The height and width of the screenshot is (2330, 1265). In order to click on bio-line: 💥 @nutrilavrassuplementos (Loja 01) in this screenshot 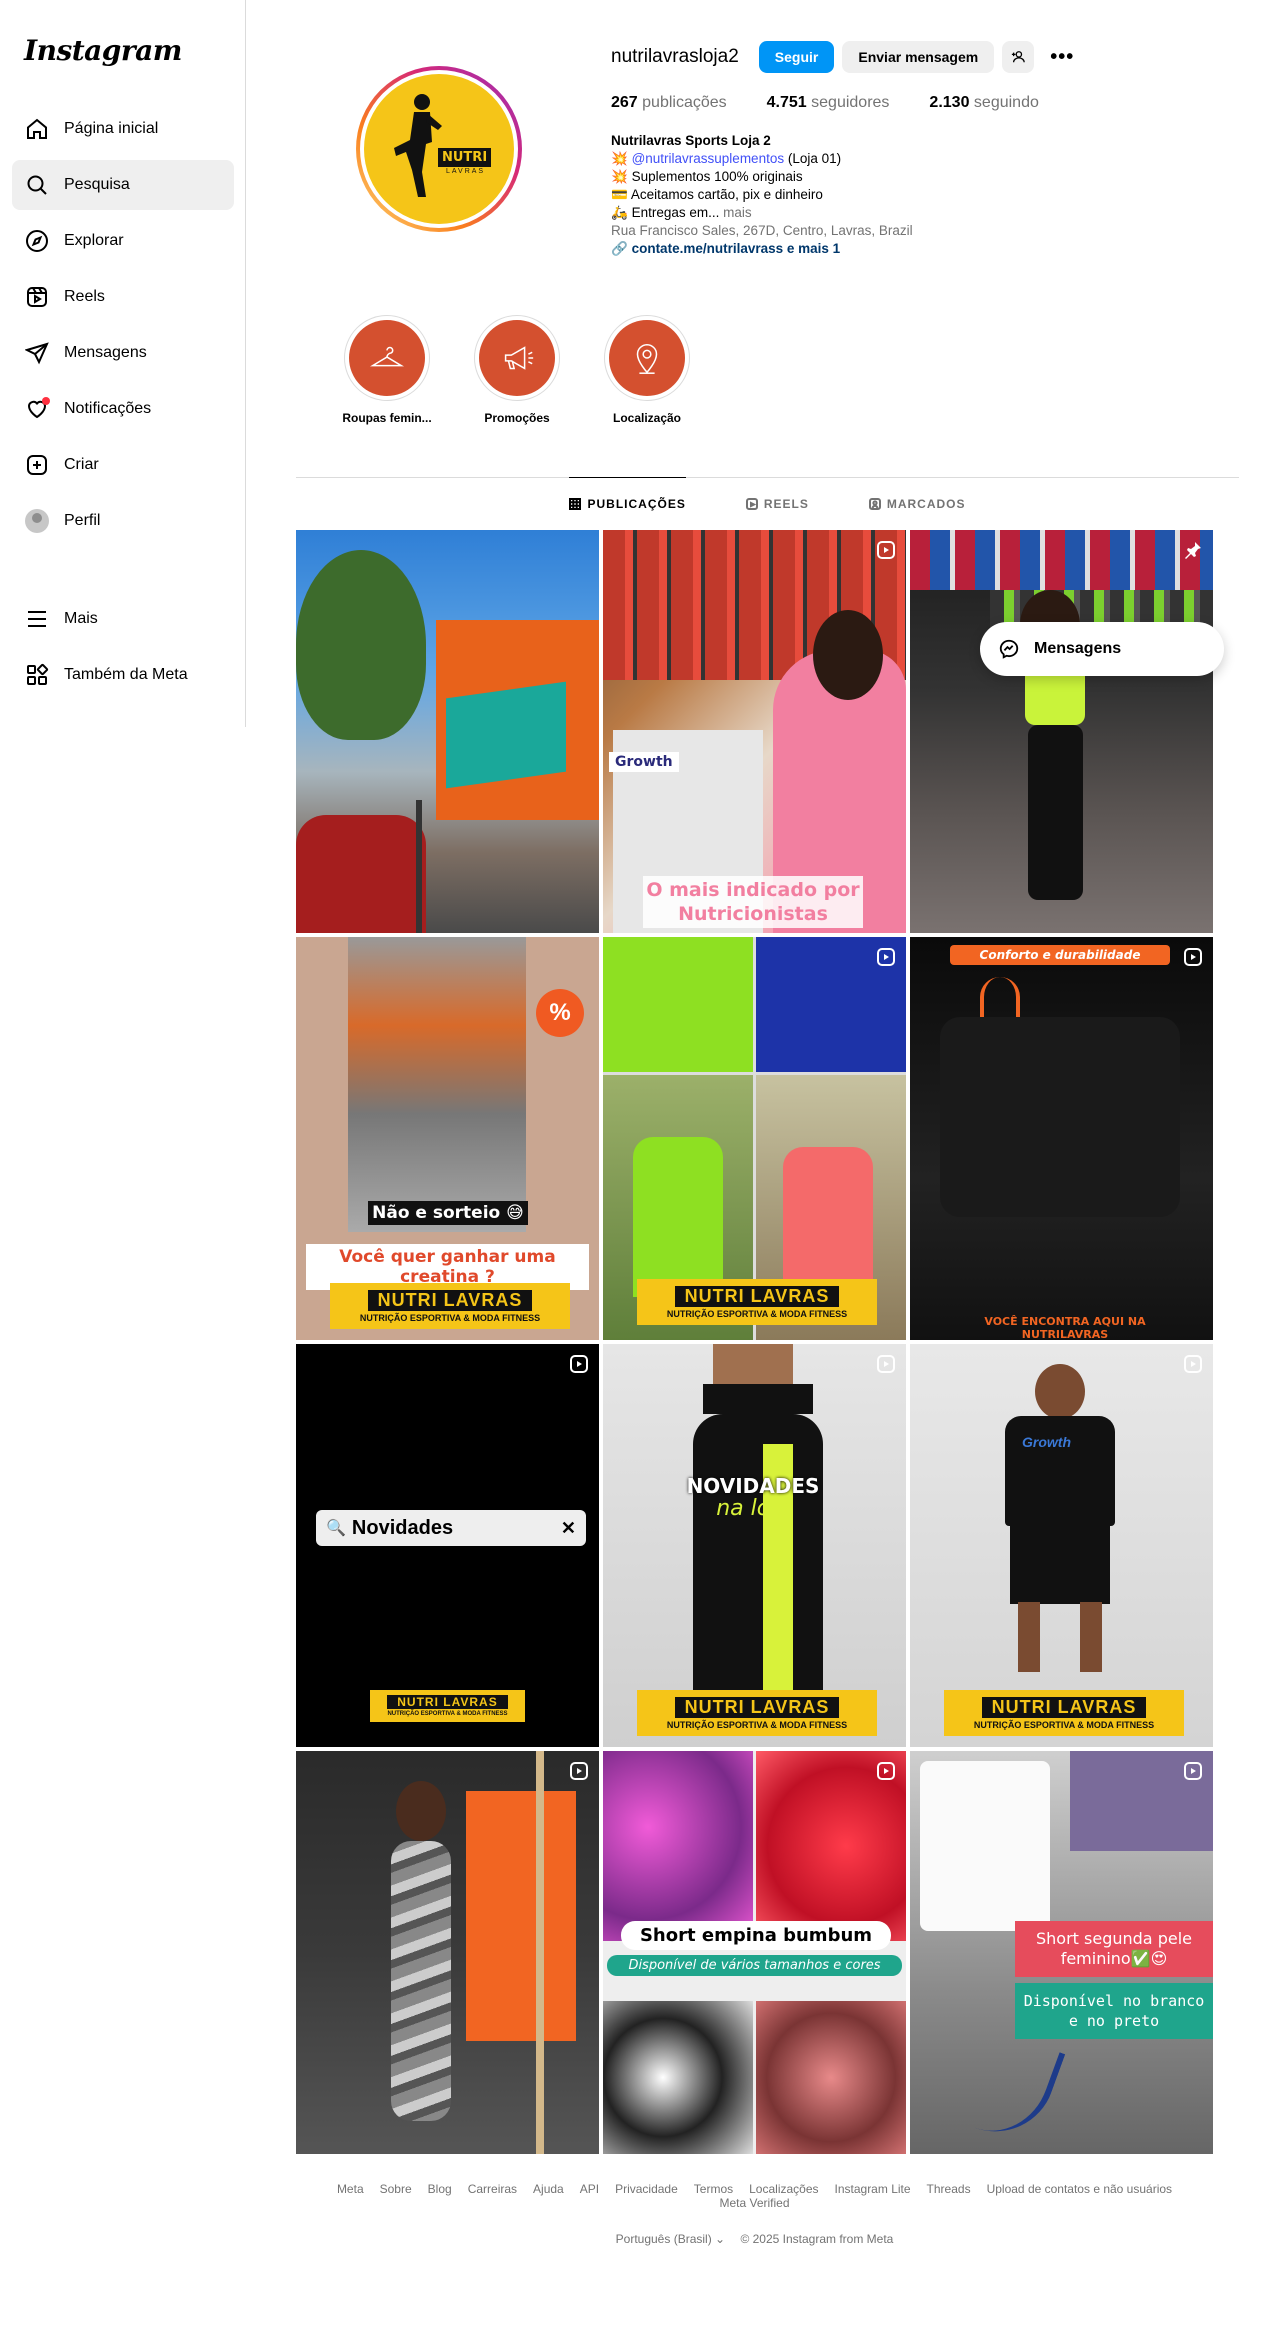, I will do `click(726, 158)`.